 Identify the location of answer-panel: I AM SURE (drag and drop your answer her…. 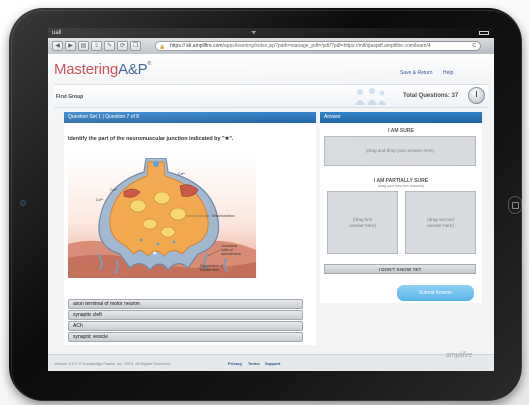
(401, 213).